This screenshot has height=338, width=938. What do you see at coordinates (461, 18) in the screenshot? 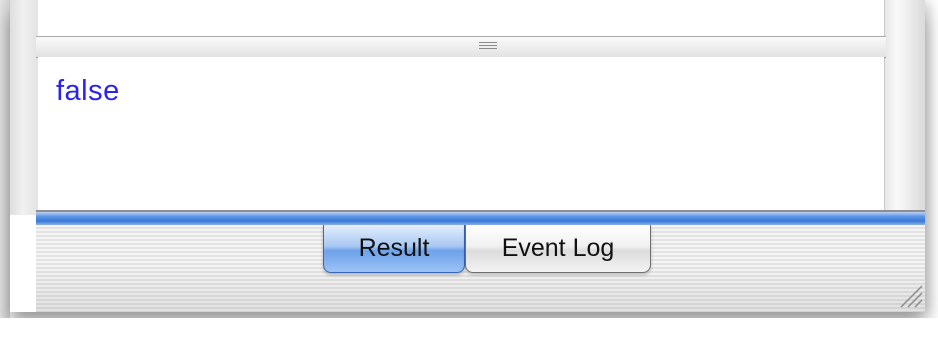
I see `script-pane` at bounding box center [461, 18].